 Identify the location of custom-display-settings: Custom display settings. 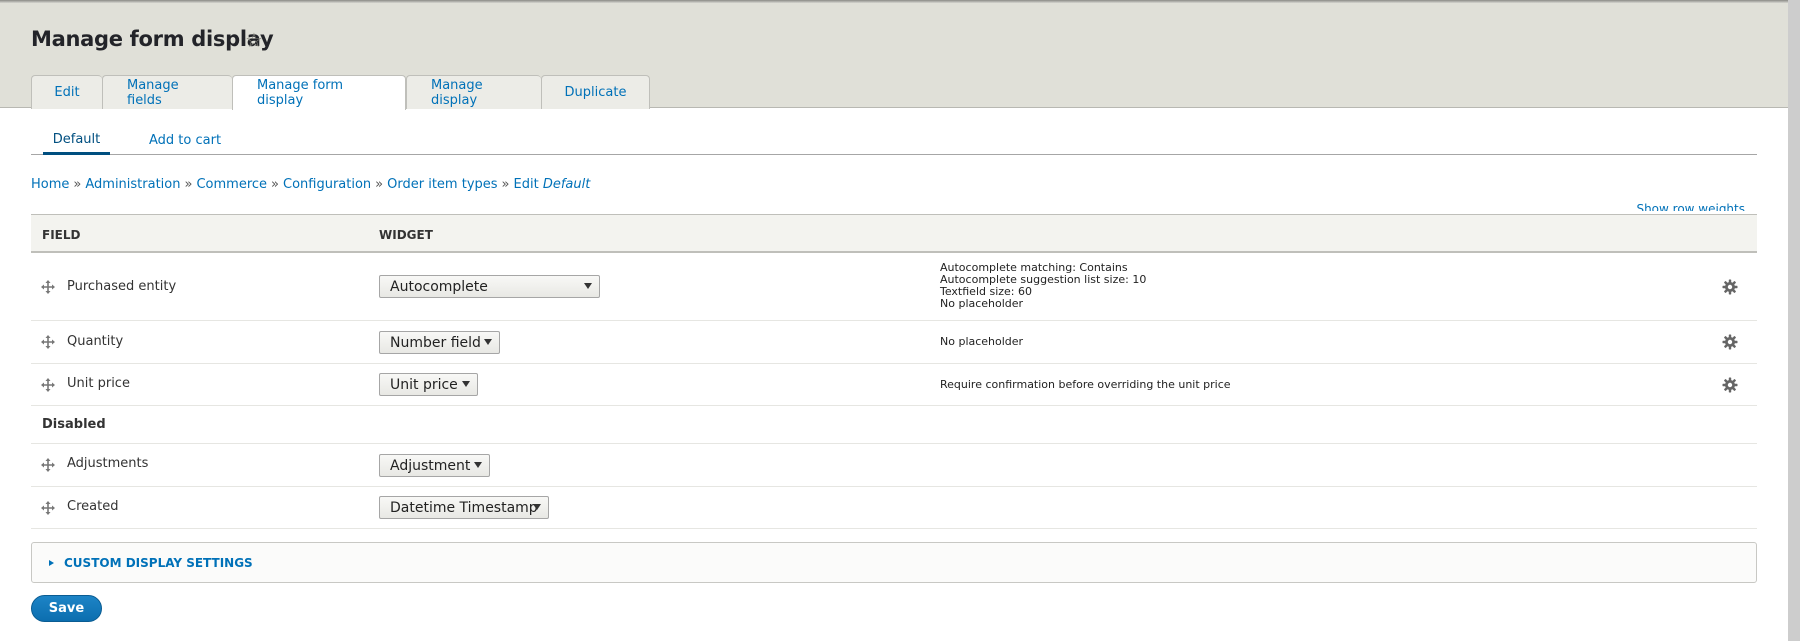
(894, 562).